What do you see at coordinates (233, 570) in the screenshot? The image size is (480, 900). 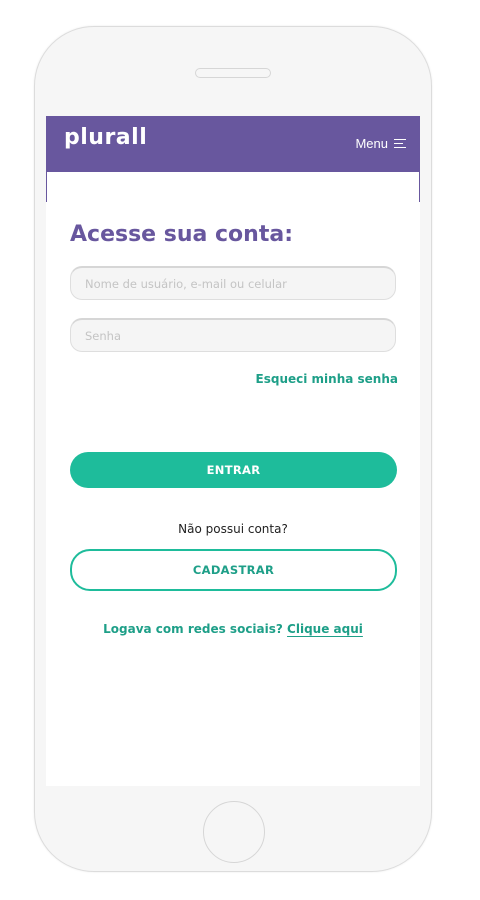 I see `register-button: CADASTRAR` at bounding box center [233, 570].